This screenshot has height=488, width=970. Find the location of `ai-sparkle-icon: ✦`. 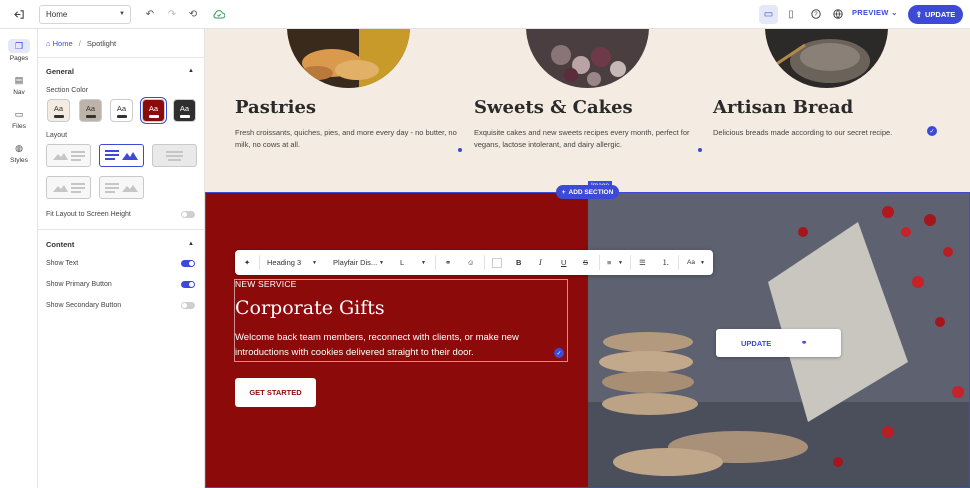

ai-sparkle-icon: ✦ is located at coordinates (247, 262).